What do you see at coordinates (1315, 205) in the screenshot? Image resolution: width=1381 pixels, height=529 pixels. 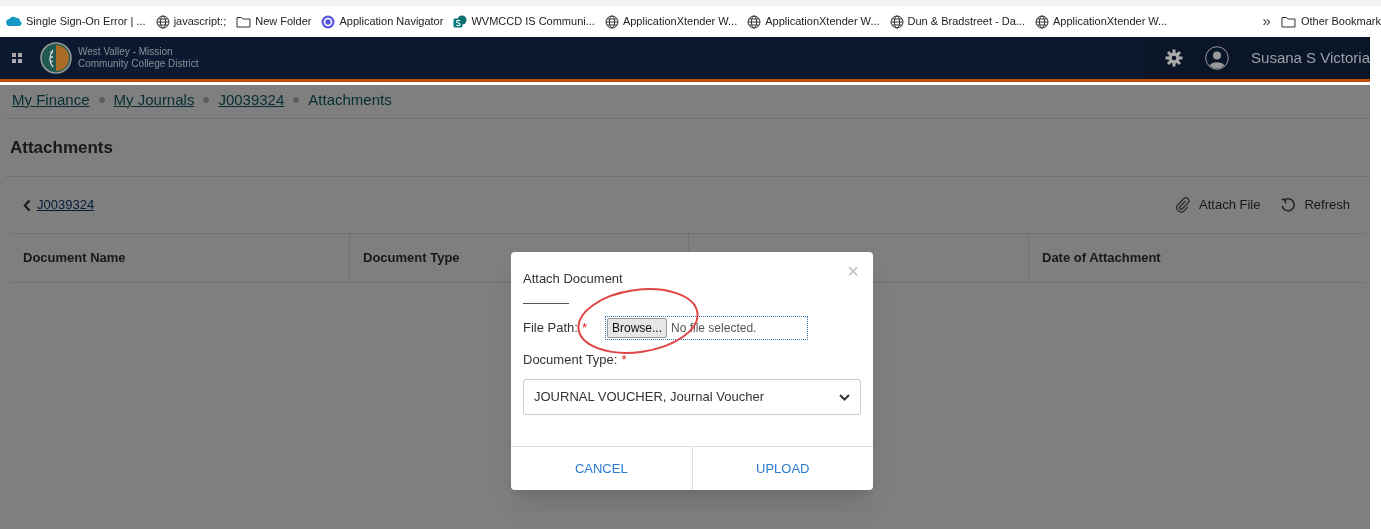 I see `refresh-button: Refresh` at bounding box center [1315, 205].